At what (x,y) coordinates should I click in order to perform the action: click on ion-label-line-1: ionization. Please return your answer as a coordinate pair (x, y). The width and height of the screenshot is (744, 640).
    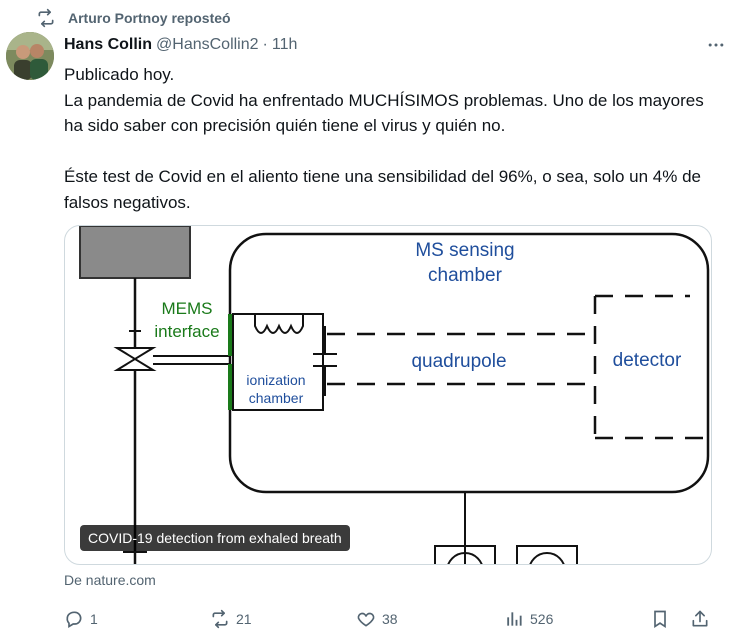
    Looking at the image, I should click on (275, 380).